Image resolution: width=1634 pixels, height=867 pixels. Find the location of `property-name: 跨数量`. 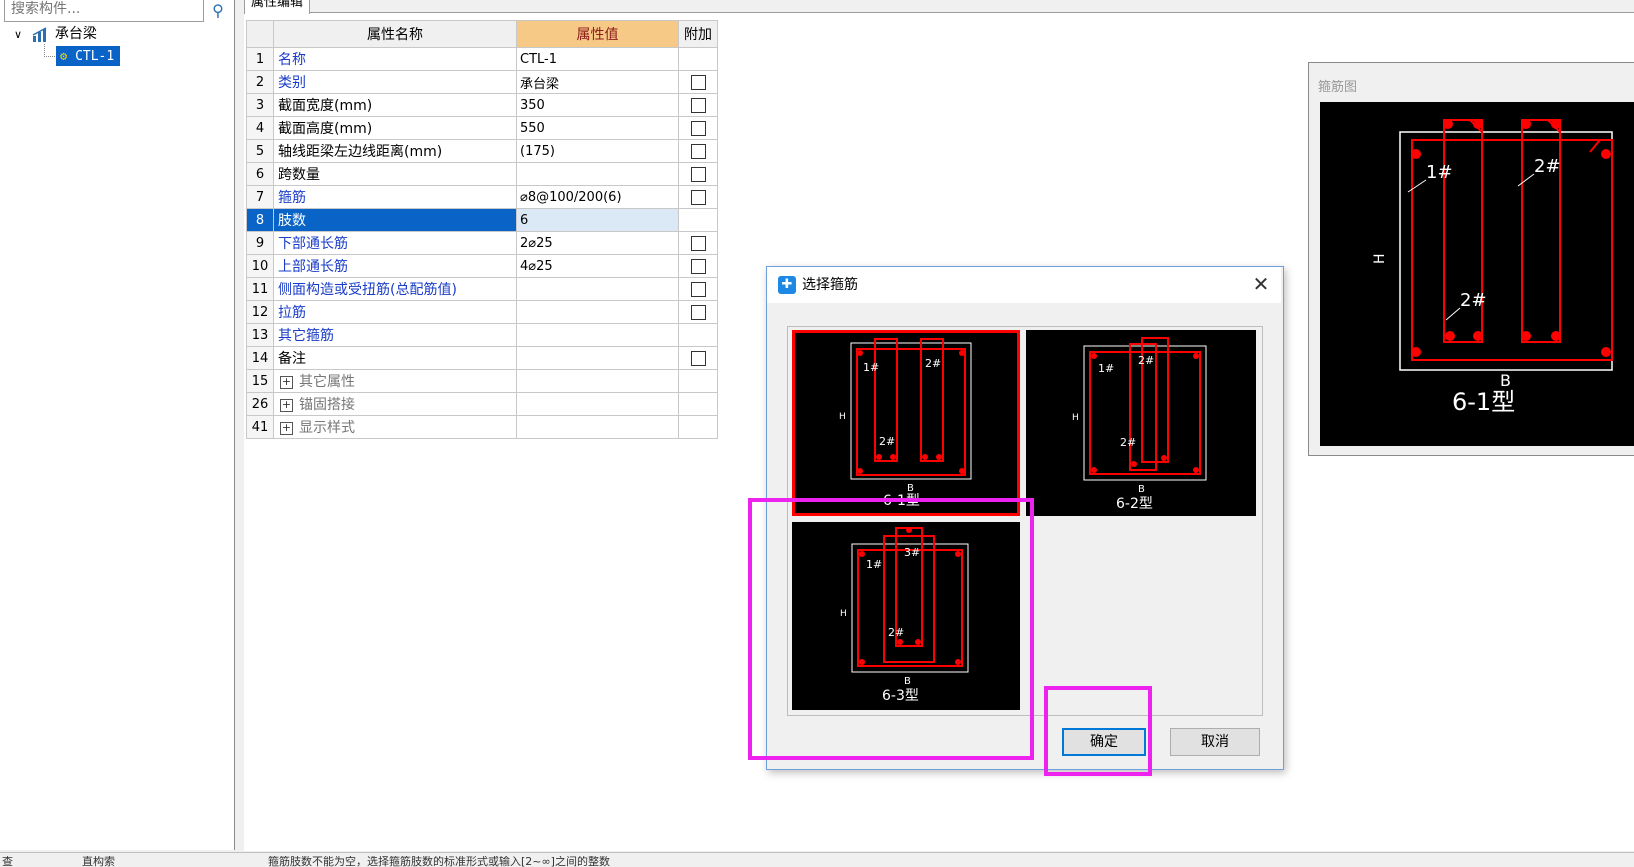

property-name: 跨数量 is located at coordinates (299, 175).